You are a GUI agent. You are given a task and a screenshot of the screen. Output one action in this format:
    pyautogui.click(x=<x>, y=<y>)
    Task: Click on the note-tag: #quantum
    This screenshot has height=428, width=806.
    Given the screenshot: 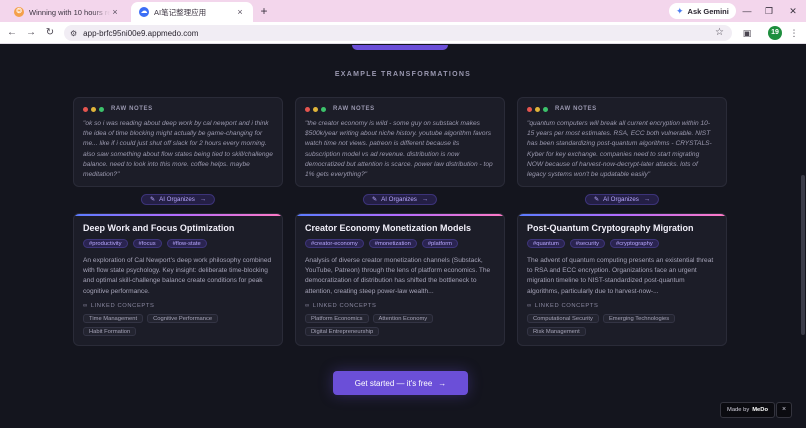 What is the action you would take?
    pyautogui.click(x=546, y=243)
    